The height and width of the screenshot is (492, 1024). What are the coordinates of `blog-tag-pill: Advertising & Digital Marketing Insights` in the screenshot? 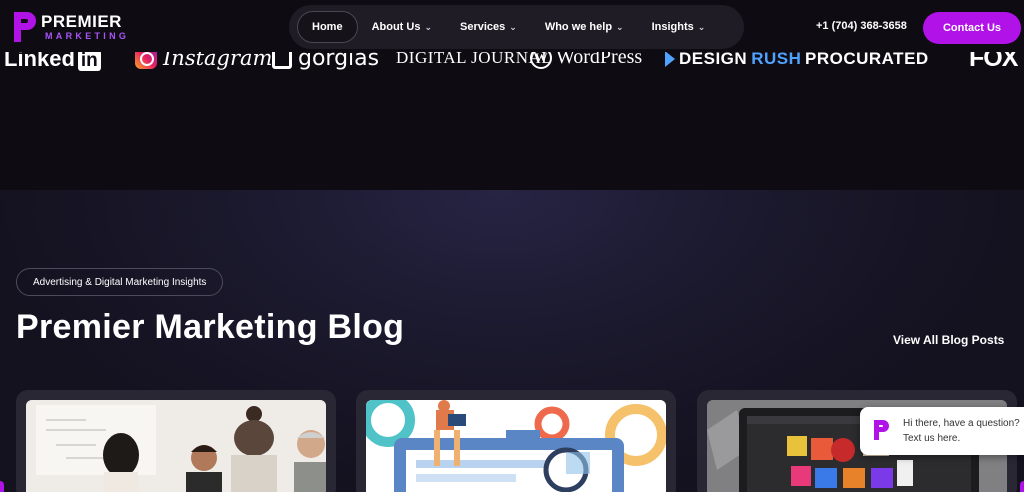 It's located at (120, 282).